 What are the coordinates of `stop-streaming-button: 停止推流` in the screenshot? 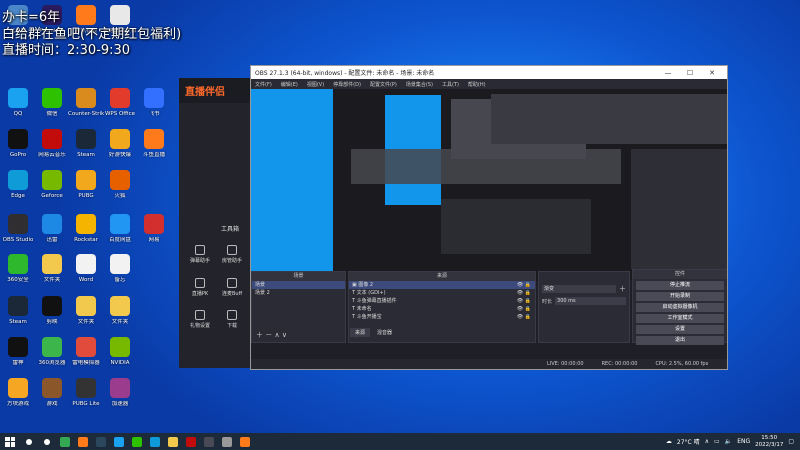 It's located at (680, 285).